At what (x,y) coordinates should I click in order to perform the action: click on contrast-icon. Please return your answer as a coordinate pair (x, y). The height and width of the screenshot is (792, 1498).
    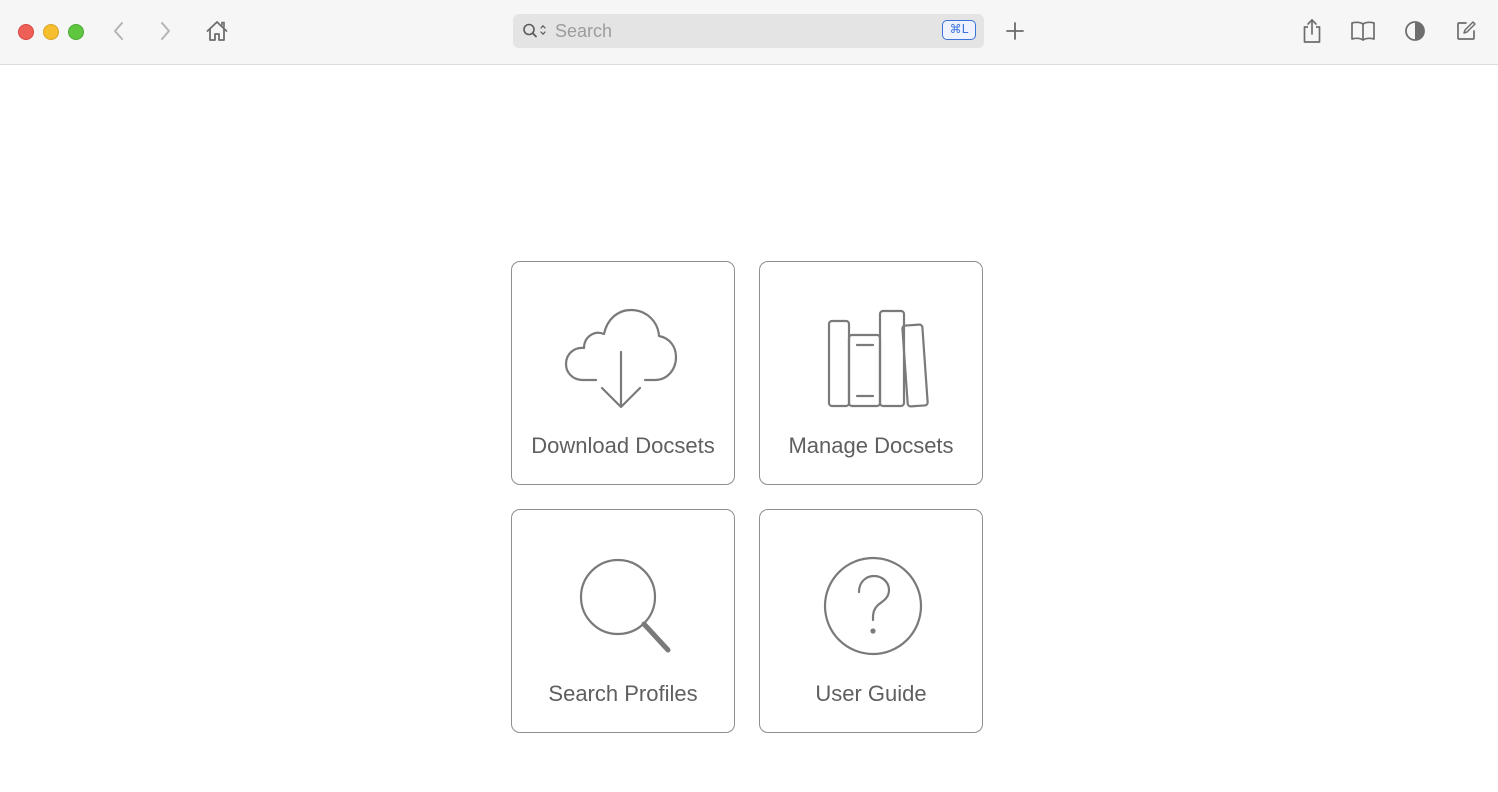
    Looking at the image, I should click on (1415, 31).